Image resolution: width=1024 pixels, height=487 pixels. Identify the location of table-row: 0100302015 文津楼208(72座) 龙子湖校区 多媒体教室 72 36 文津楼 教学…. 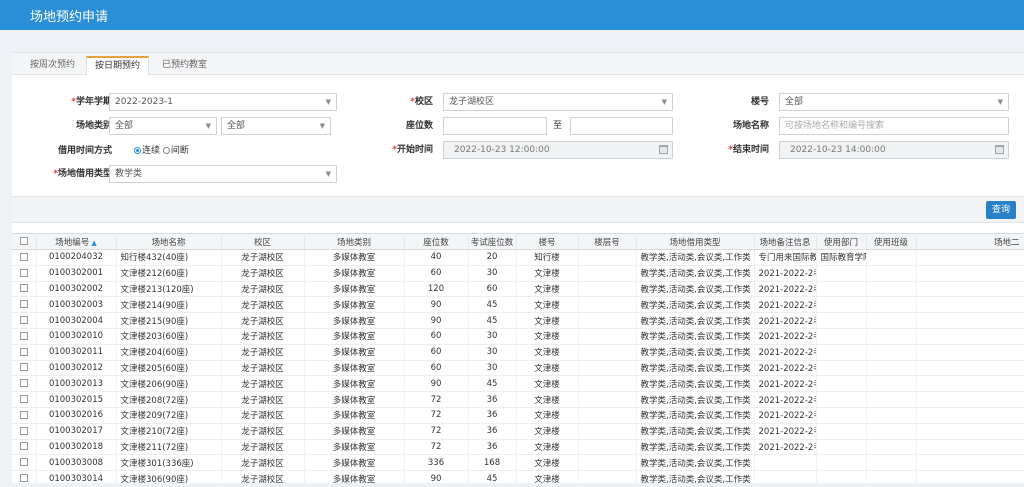
(518, 399).